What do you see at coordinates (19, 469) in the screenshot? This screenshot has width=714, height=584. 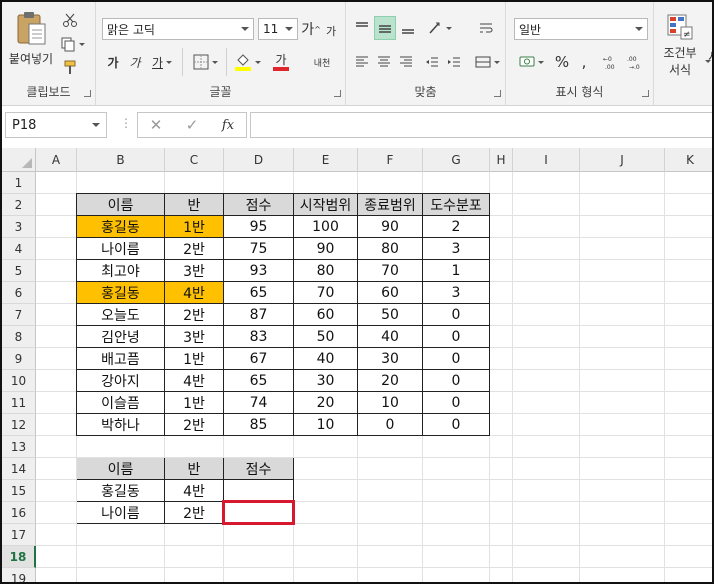 I see `row-header-14: 14` at bounding box center [19, 469].